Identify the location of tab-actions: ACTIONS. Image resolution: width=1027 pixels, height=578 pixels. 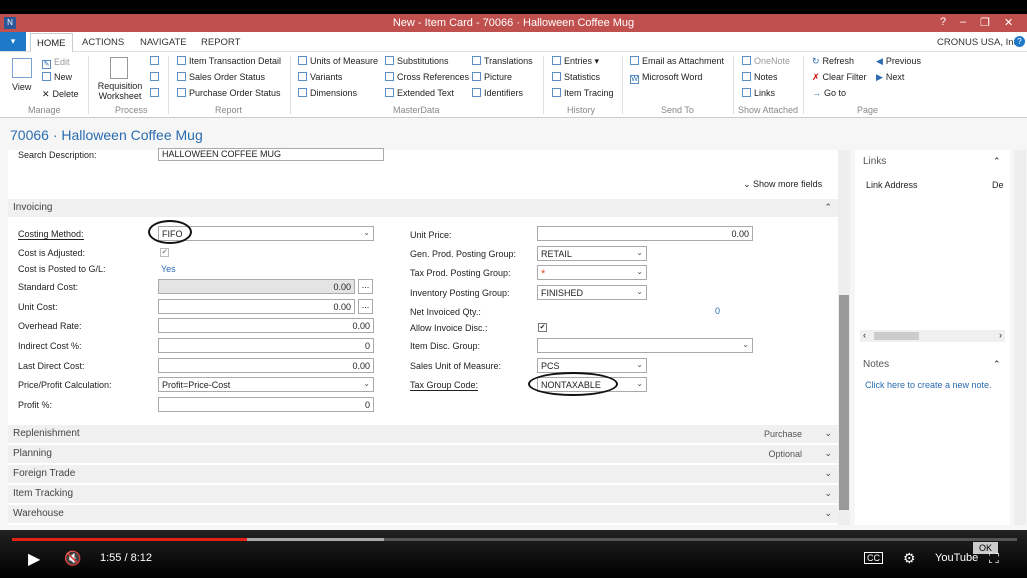
(103, 42).